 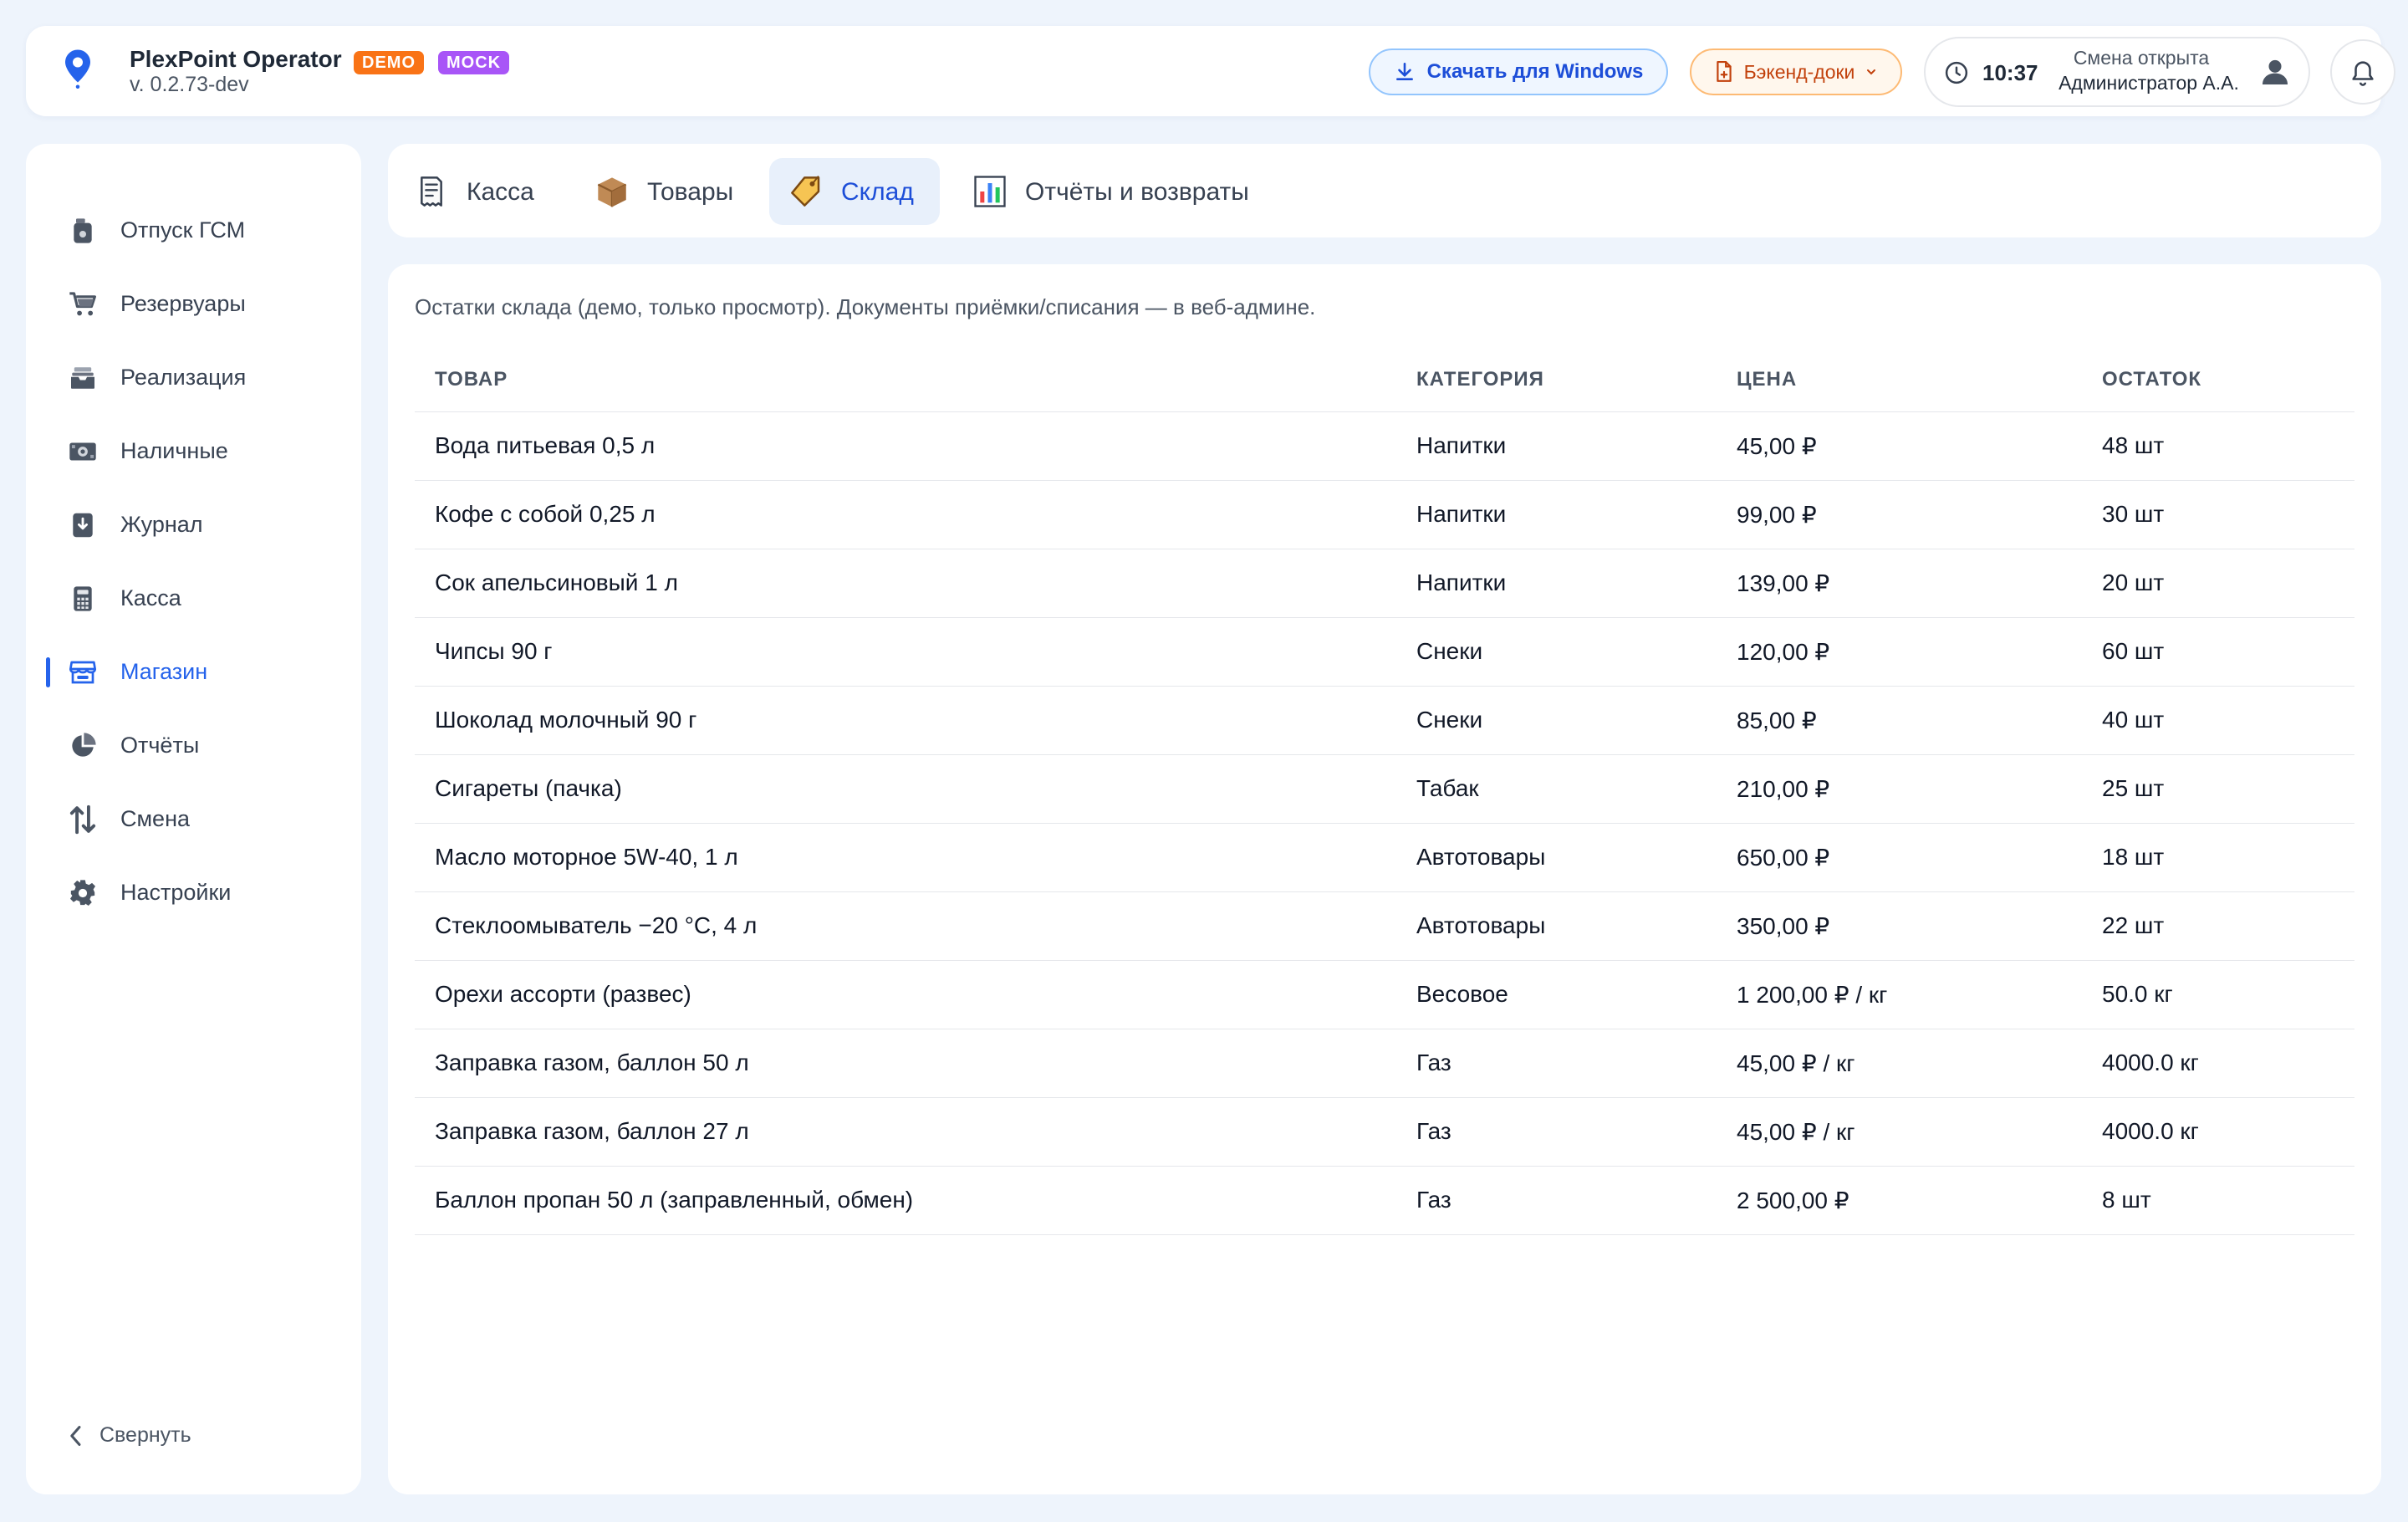 What do you see at coordinates (905, 994) in the screenshot?
I see `product-name: Орехи ассорти (развес)` at bounding box center [905, 994].